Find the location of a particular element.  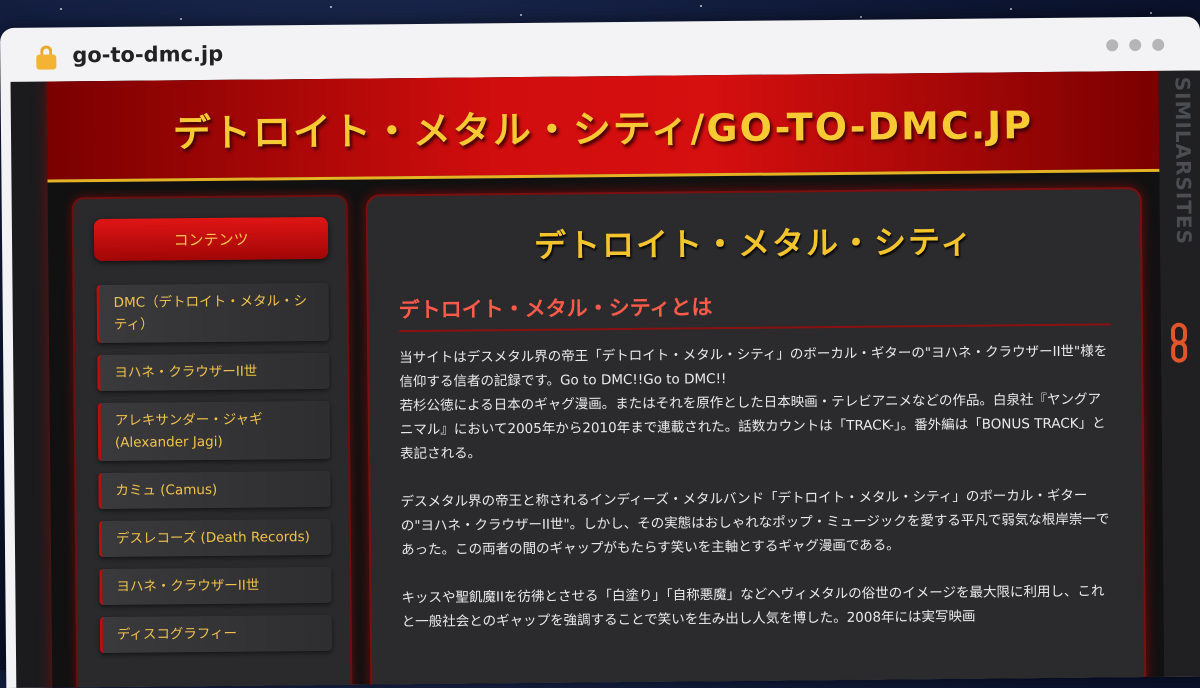

sidebar-item-dmc: DMC（デトロイト・メタル・シティ） is located at coordinates (213, 313).